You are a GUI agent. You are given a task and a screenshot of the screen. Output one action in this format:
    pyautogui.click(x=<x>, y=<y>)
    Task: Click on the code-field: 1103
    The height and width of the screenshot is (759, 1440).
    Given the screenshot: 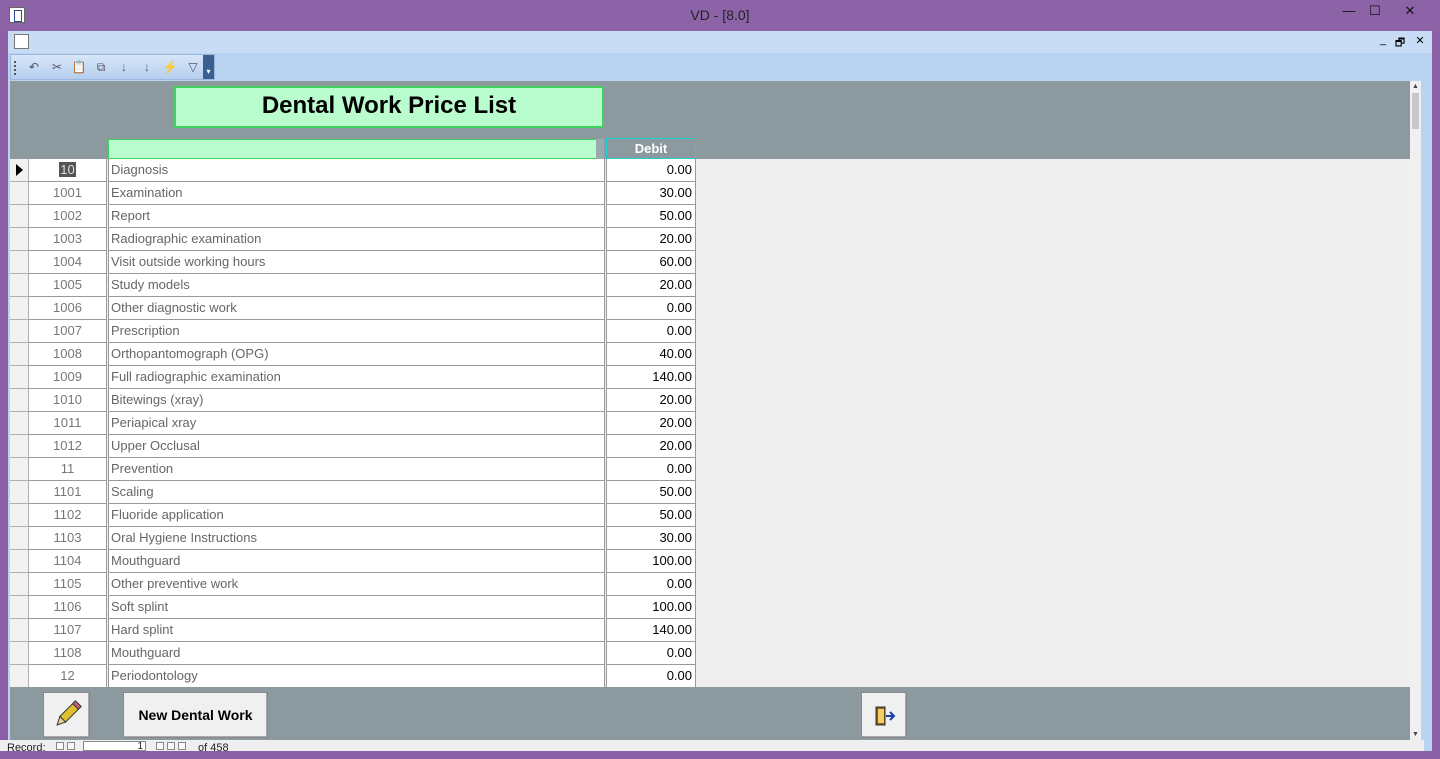 What is the action you would take?
    pyautogui.click(x=68, y=538)
    